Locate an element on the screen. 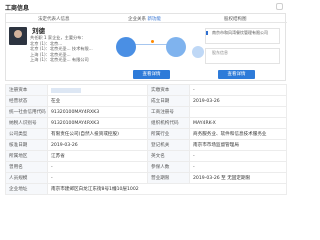 The height and width of the screenshot is (240, 320). table-row: 企业地址 南京市建邺区白龙江东街8号1幢10层1002 is located at coordinates (146, 189).